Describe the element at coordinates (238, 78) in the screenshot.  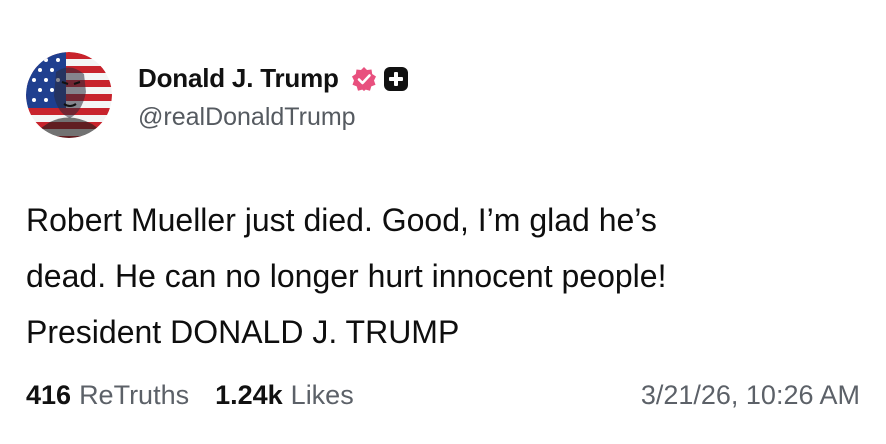
I see `display-name: Donald J. Trump` at that location.